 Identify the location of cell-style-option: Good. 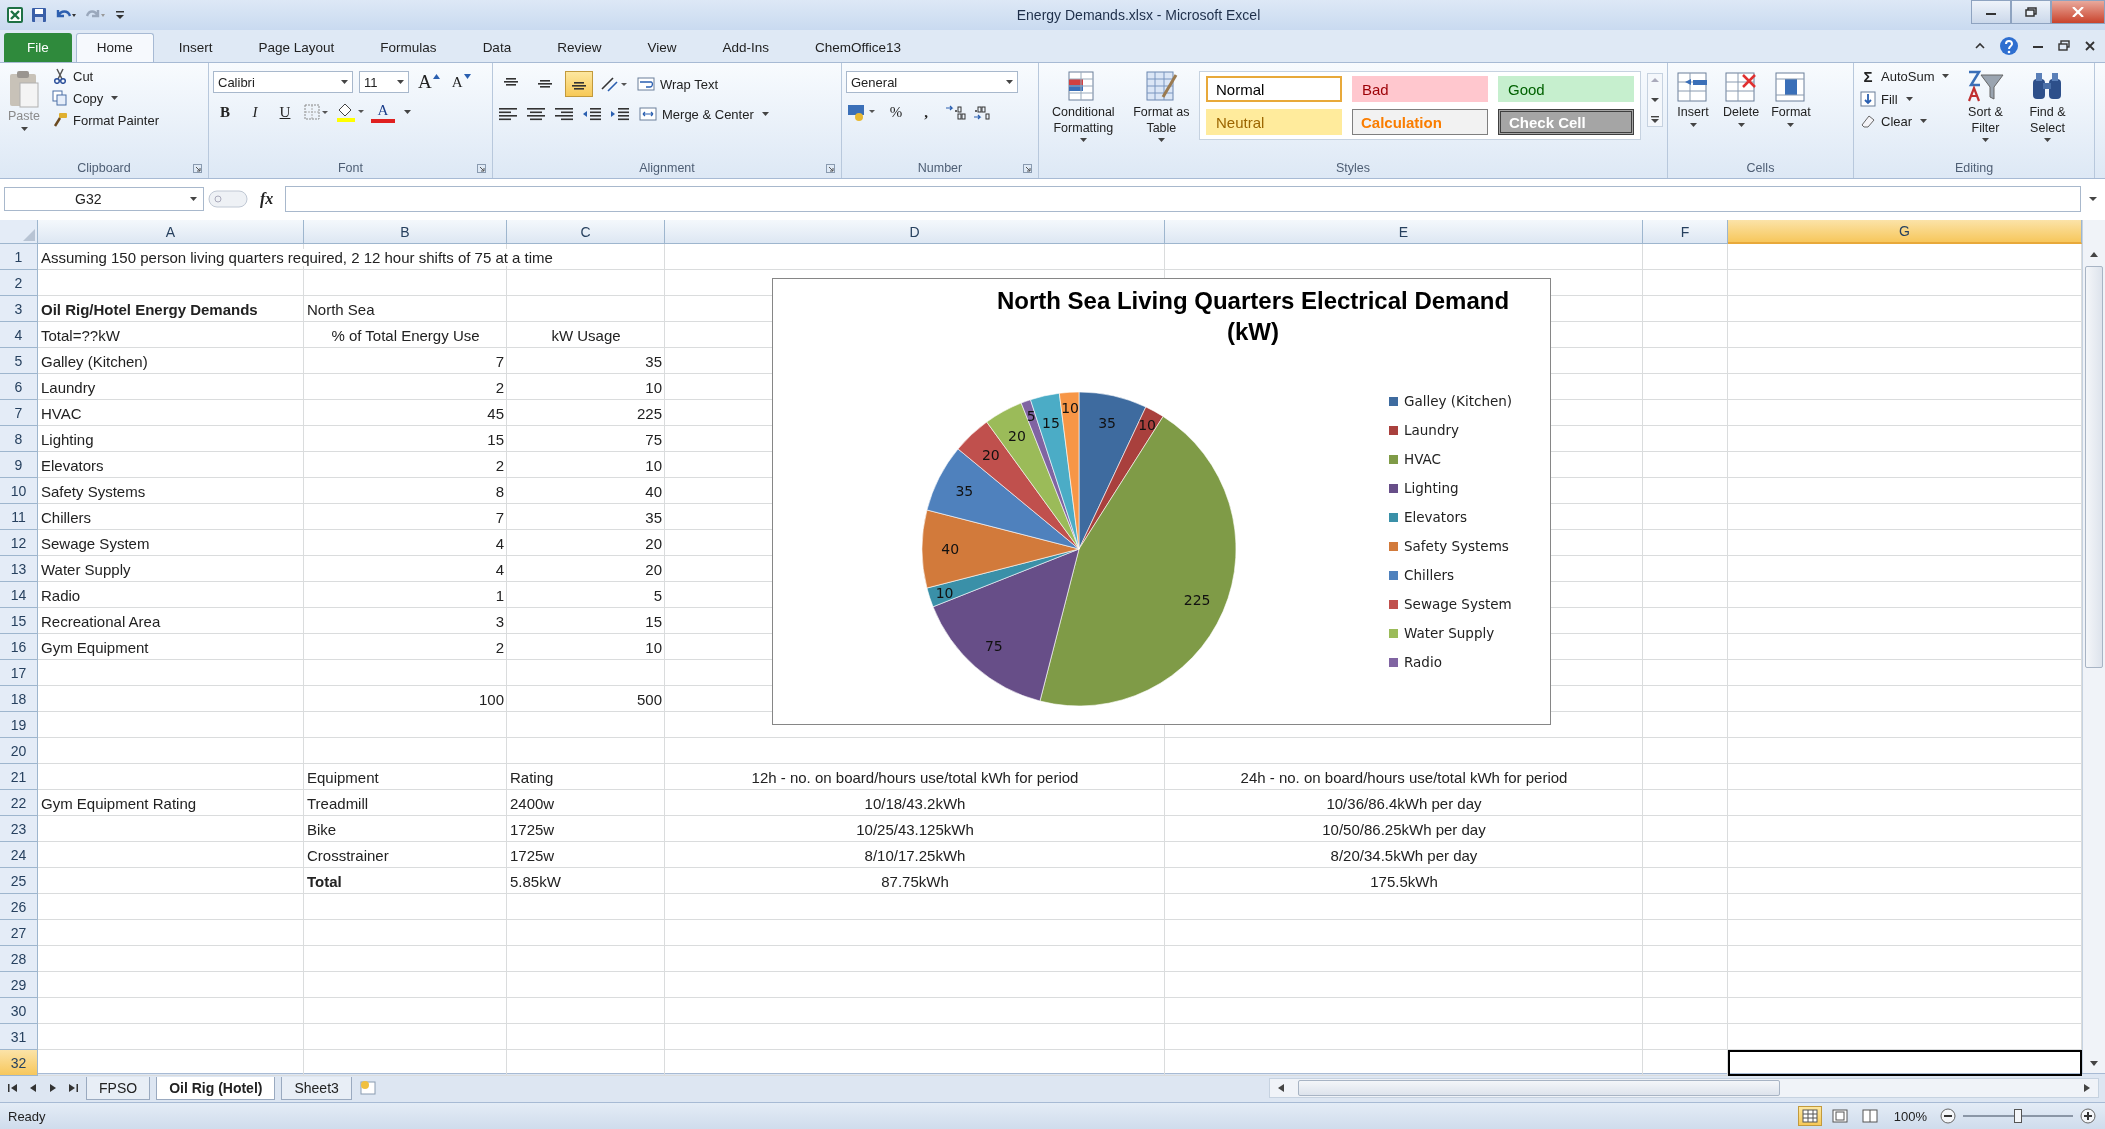
(1566, 89).